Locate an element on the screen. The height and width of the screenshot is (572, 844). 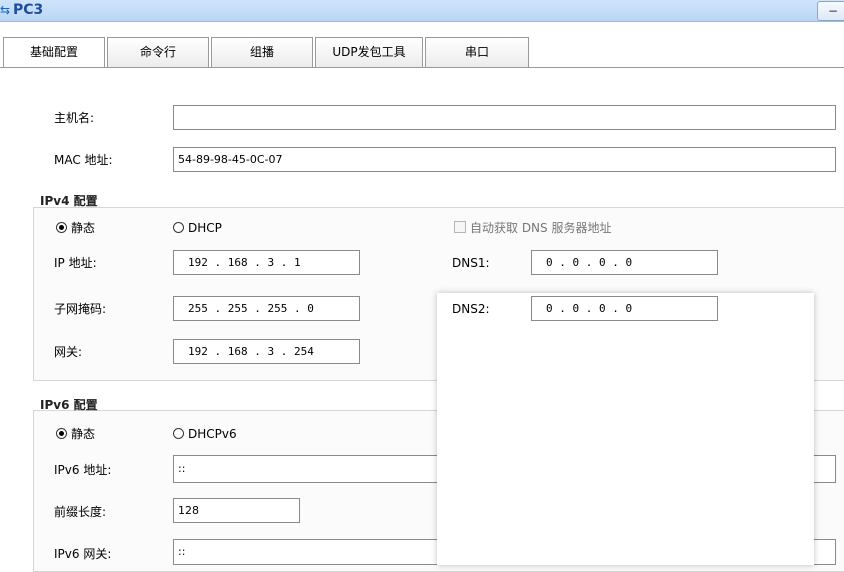
dns2-label: DNS2: is located at coordinates (471, 309).